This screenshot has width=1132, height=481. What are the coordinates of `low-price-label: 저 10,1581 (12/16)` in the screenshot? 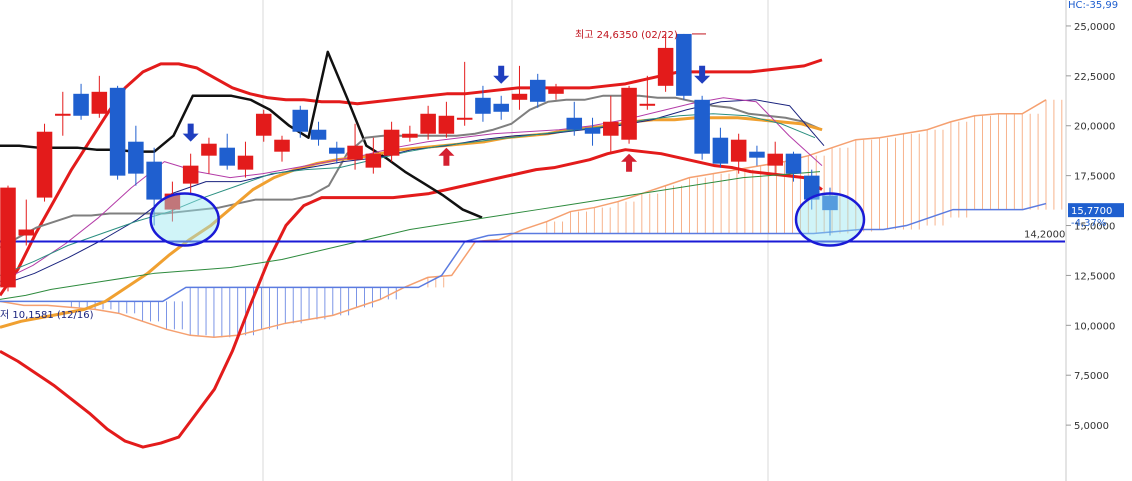 It's located at (47, 315).